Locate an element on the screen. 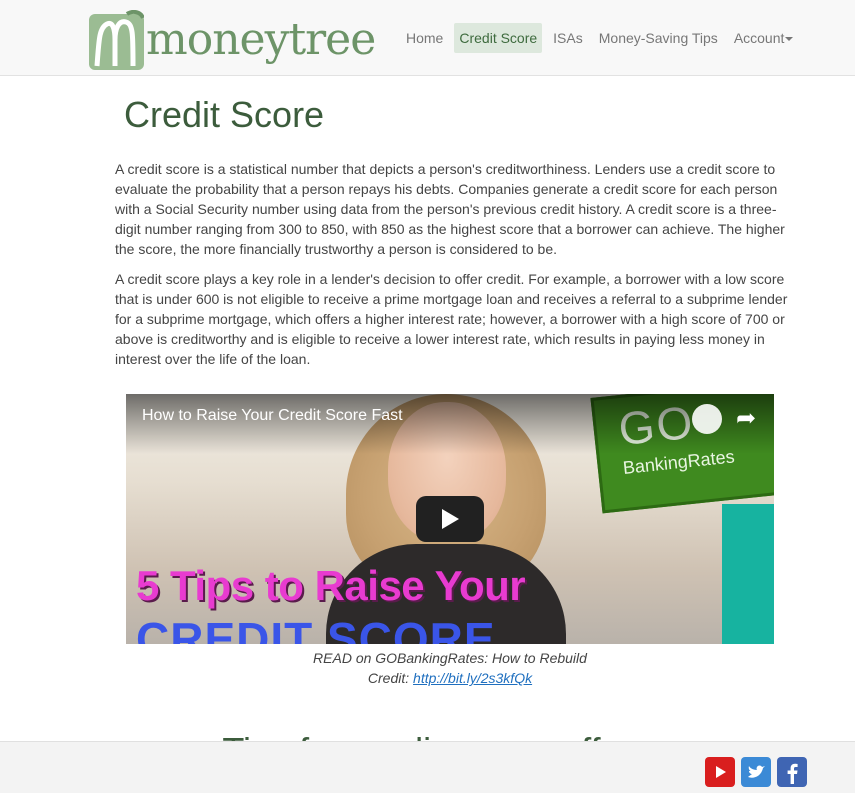 This screenshot has width=855, height=793. nav-credit-score: Credit Score is located at coordinates (498, 38).